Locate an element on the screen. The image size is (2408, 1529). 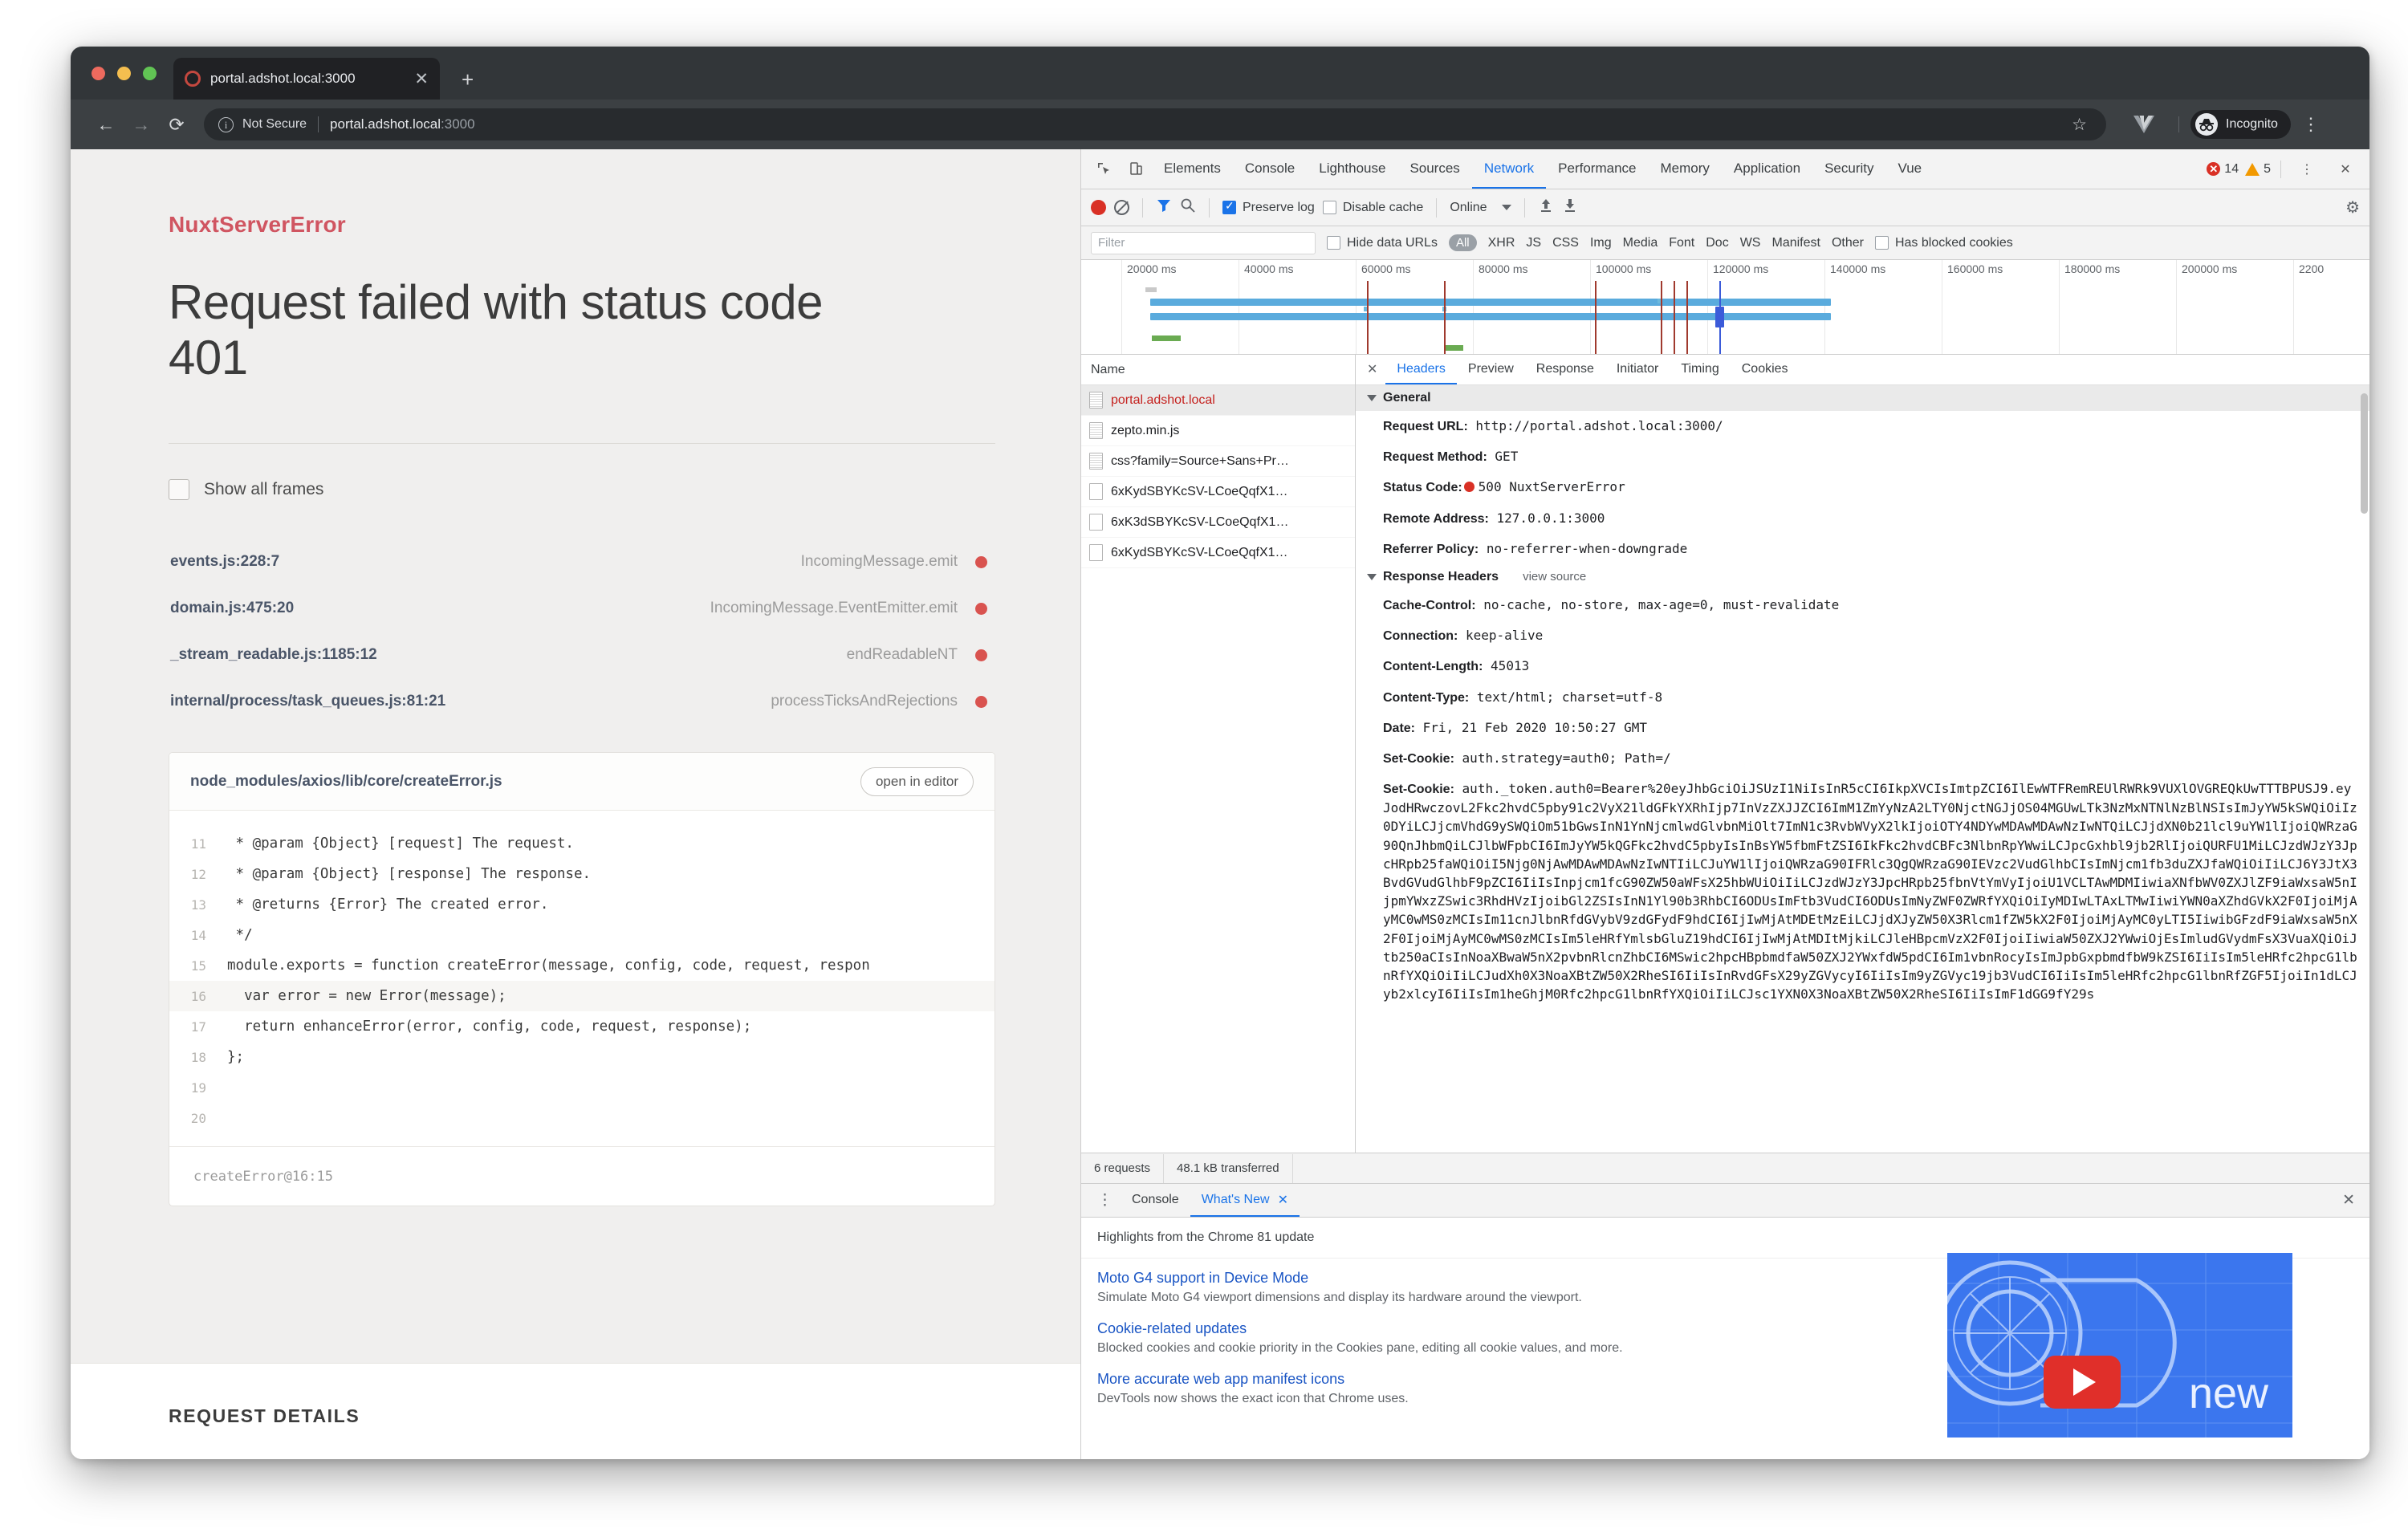
type-filter-manifest: Manifest is located at coordinates (1795, 243).